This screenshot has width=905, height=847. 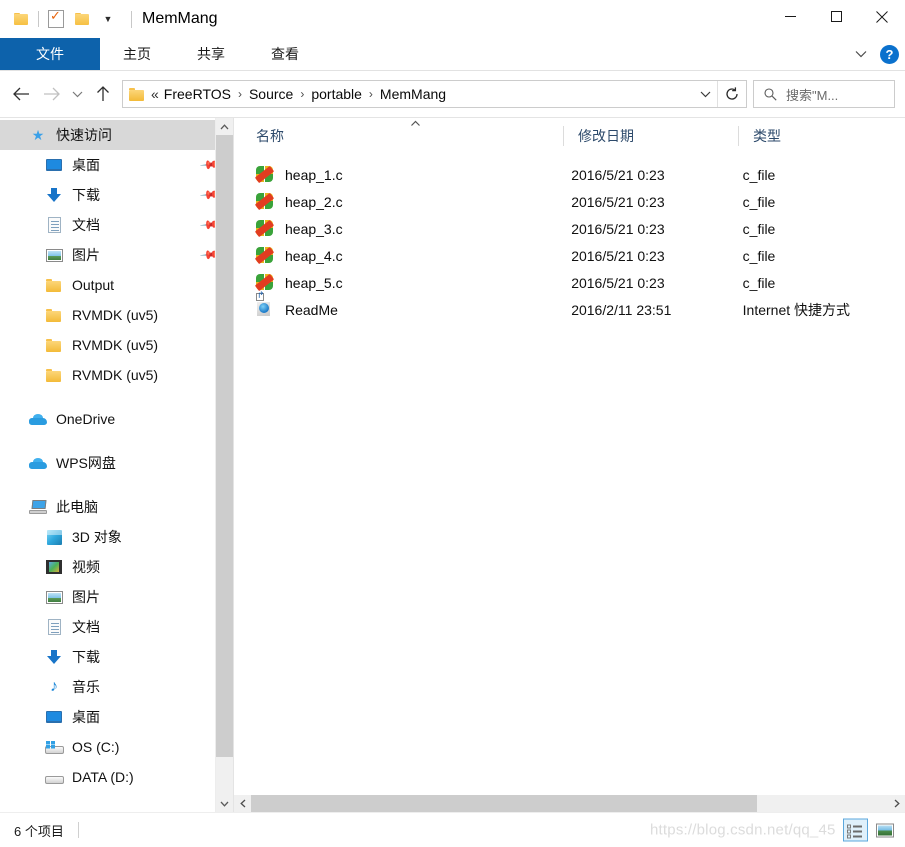 I want to click on sidebar-item-pictures-pc: 图片, so click(x=116, y=597).